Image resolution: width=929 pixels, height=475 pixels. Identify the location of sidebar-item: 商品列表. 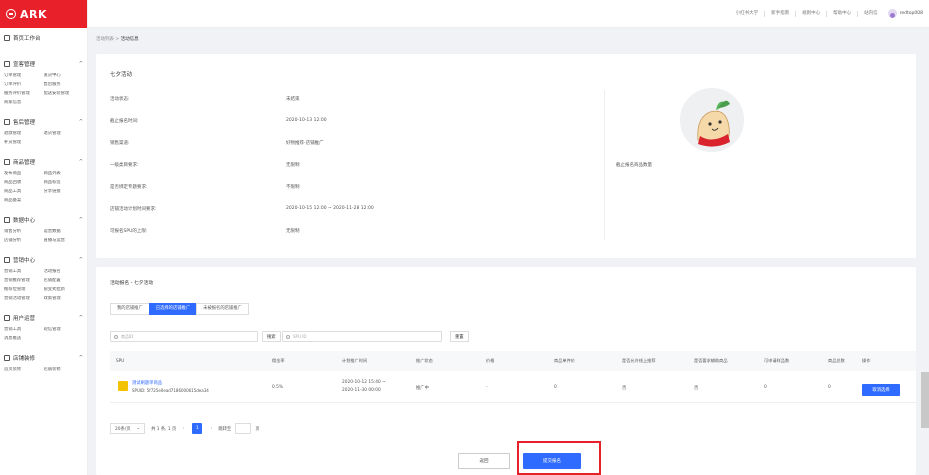
(64, 174).